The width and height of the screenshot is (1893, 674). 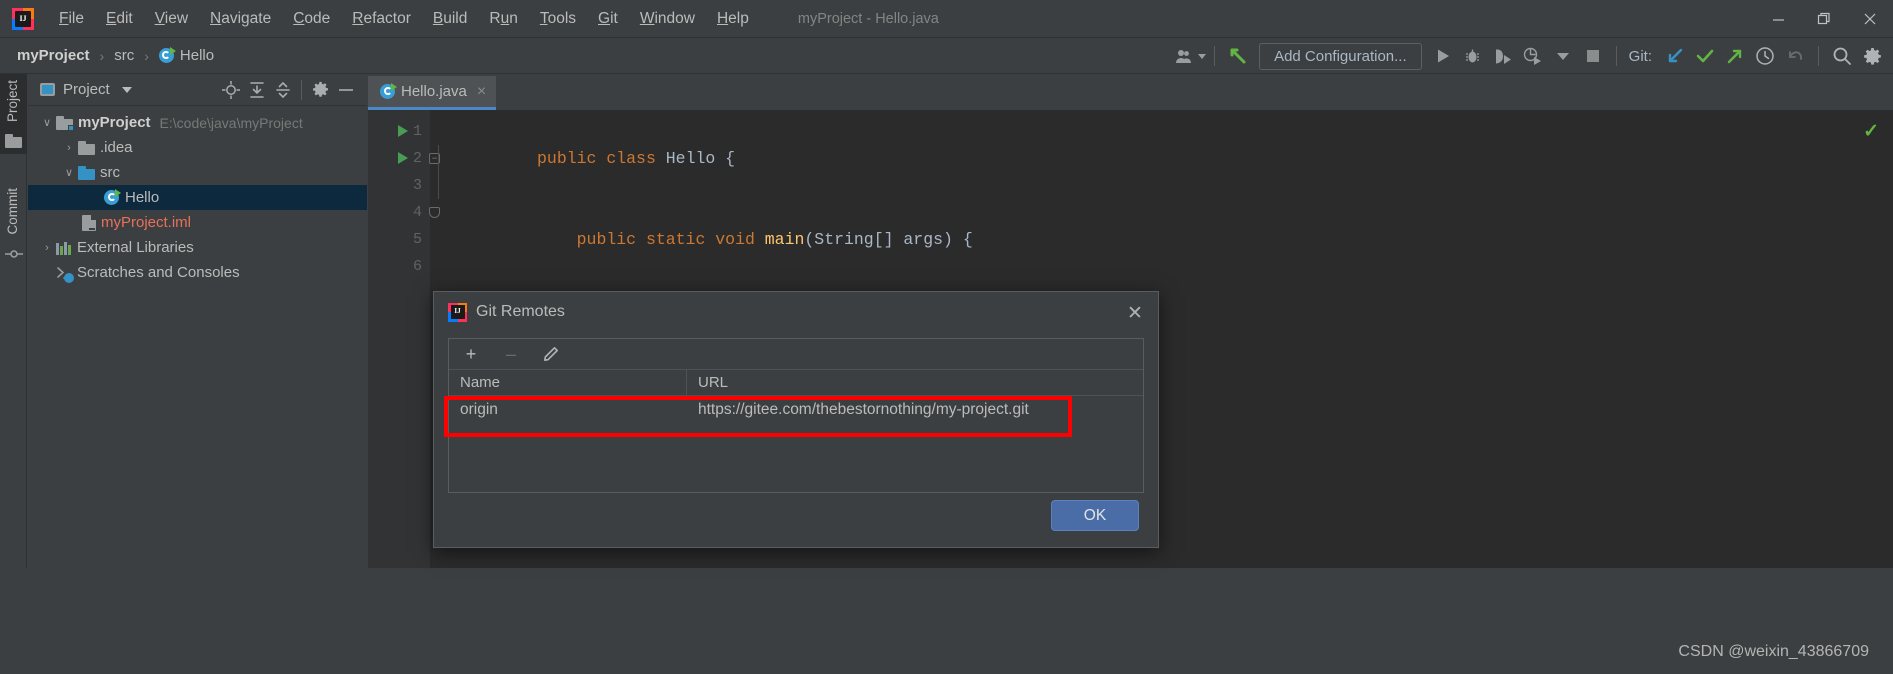 What do you see at coordinates (1870, 19) in the screenshot?
I see `close-window-button` at bounding box center [1870, 19].